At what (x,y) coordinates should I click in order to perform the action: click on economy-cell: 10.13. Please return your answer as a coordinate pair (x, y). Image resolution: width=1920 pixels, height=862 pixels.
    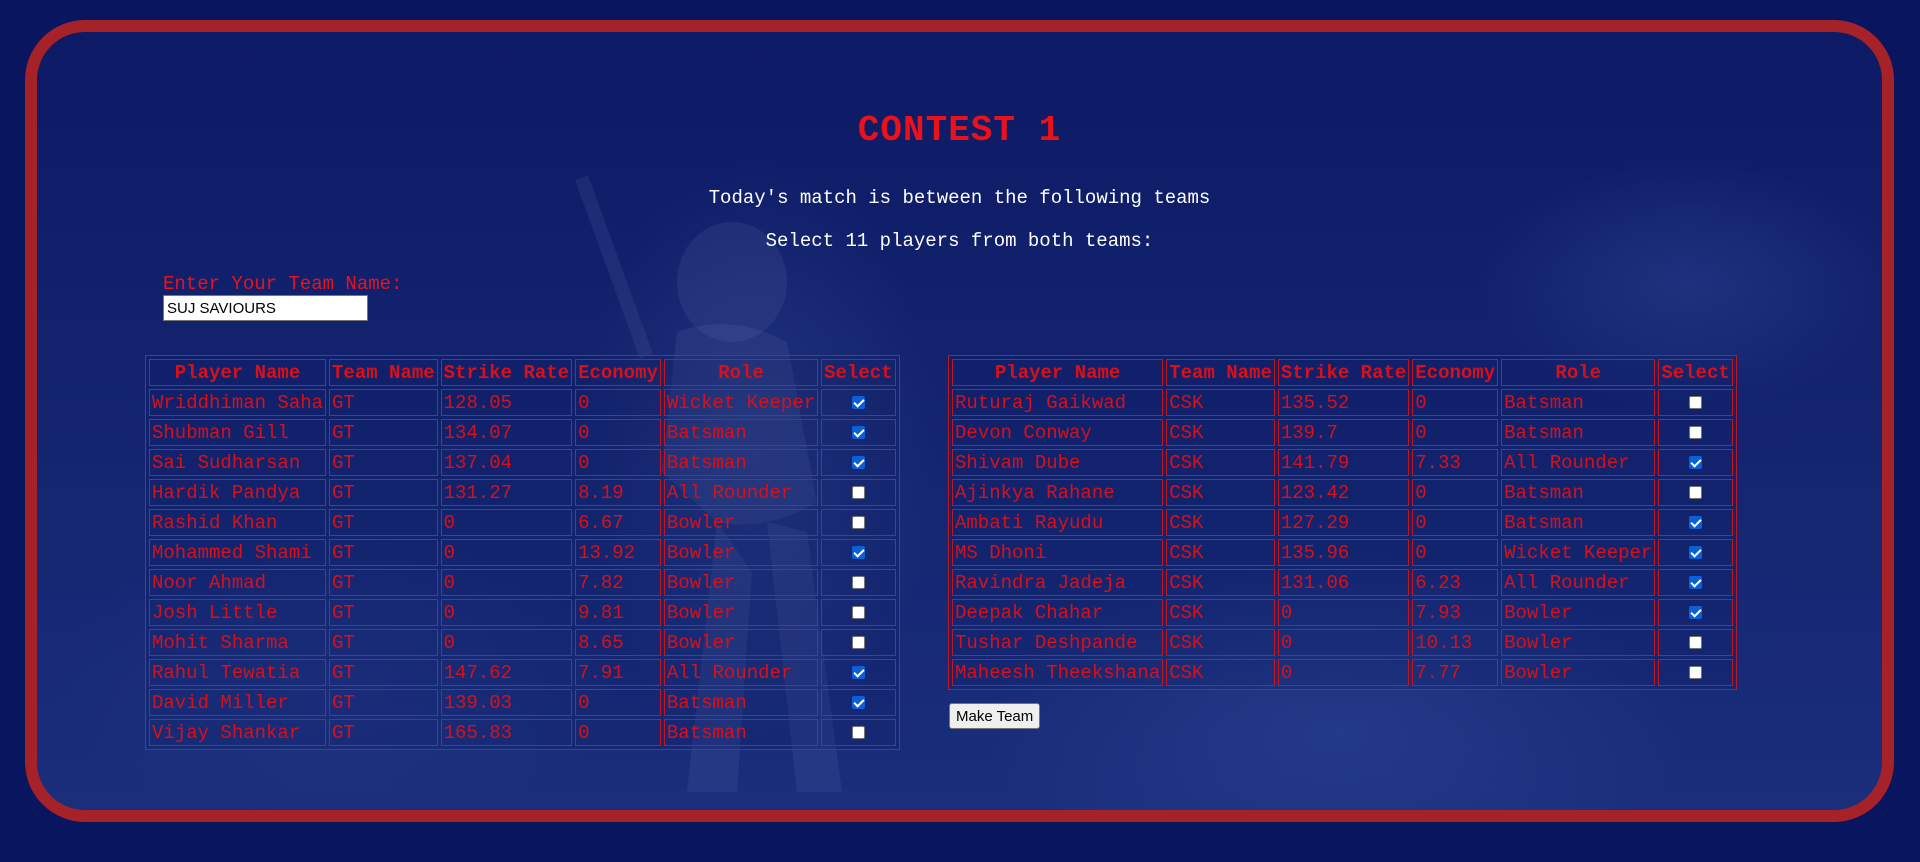
    Looking at the image, I should click on (1455, 642).